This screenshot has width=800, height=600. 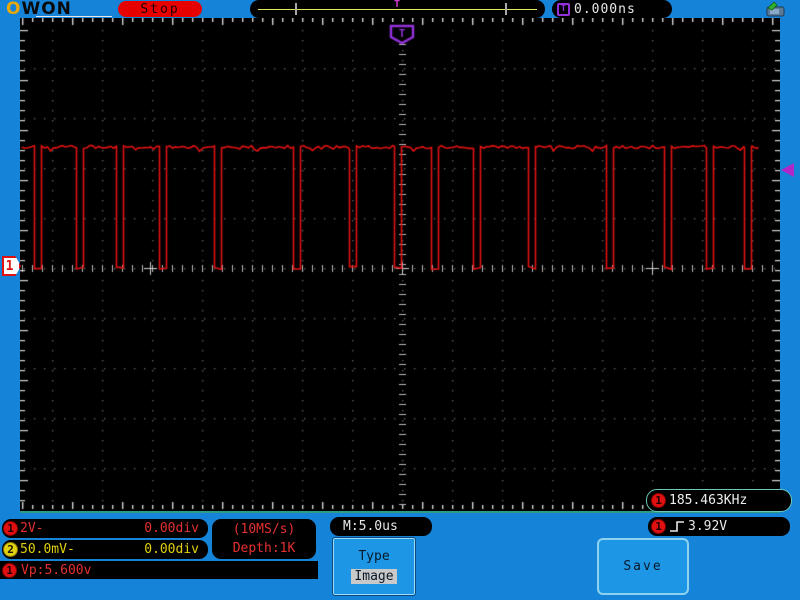 I want to click on trigger-level-value: 3.92V, so click(x=708, y=526).